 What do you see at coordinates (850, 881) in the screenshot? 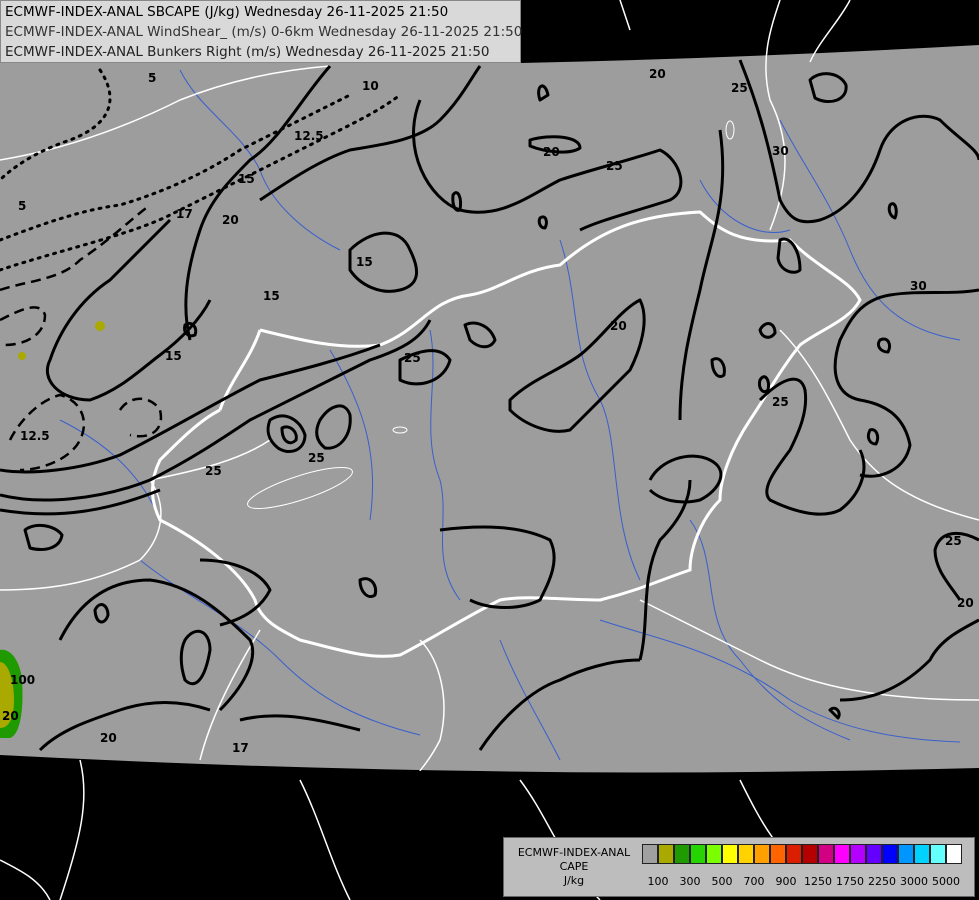
I see `legend-tick: 1750` at bounding box center [850, 881].